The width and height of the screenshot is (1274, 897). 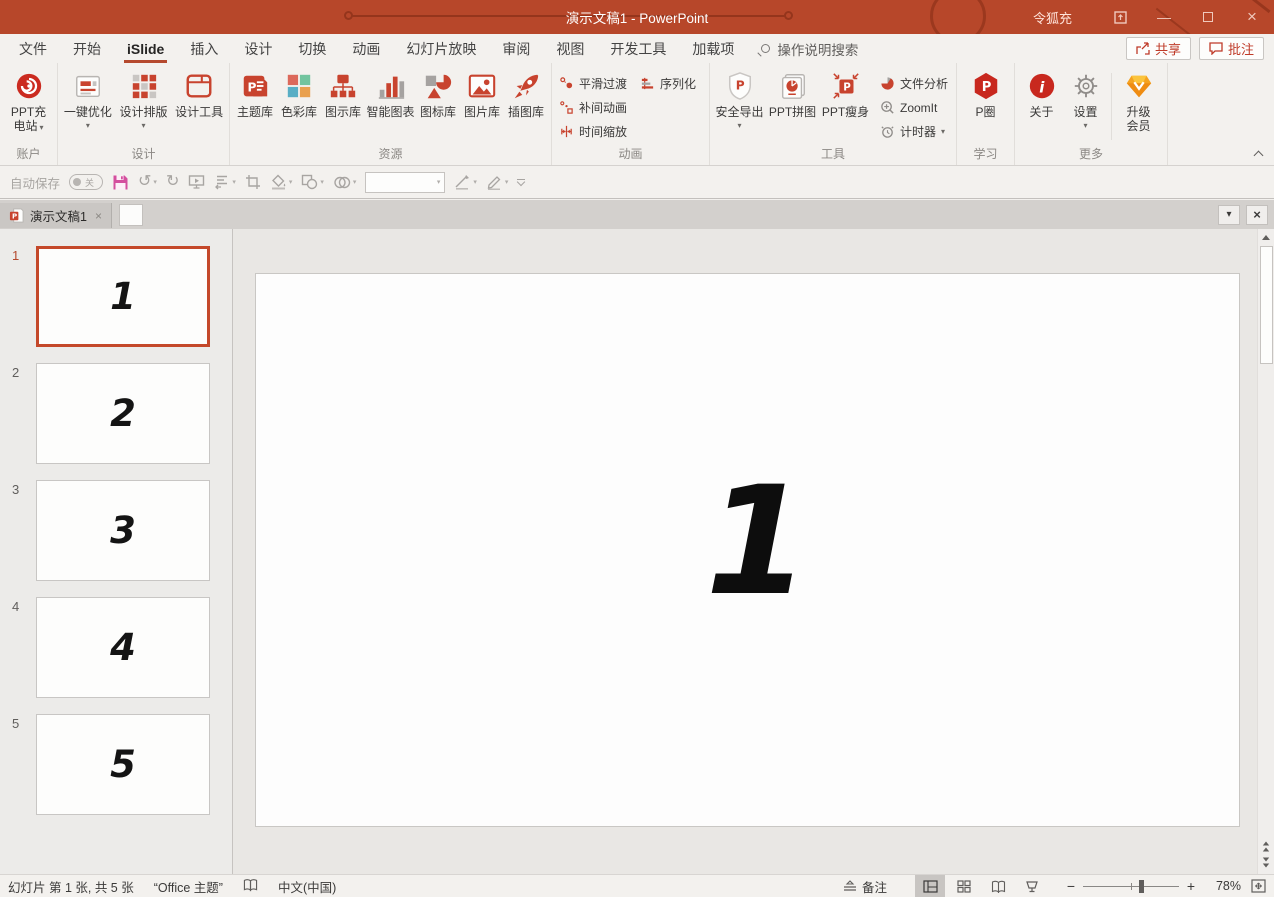 I want to click on slide-thumbnail-box: 4, so click(x=123, y=647).